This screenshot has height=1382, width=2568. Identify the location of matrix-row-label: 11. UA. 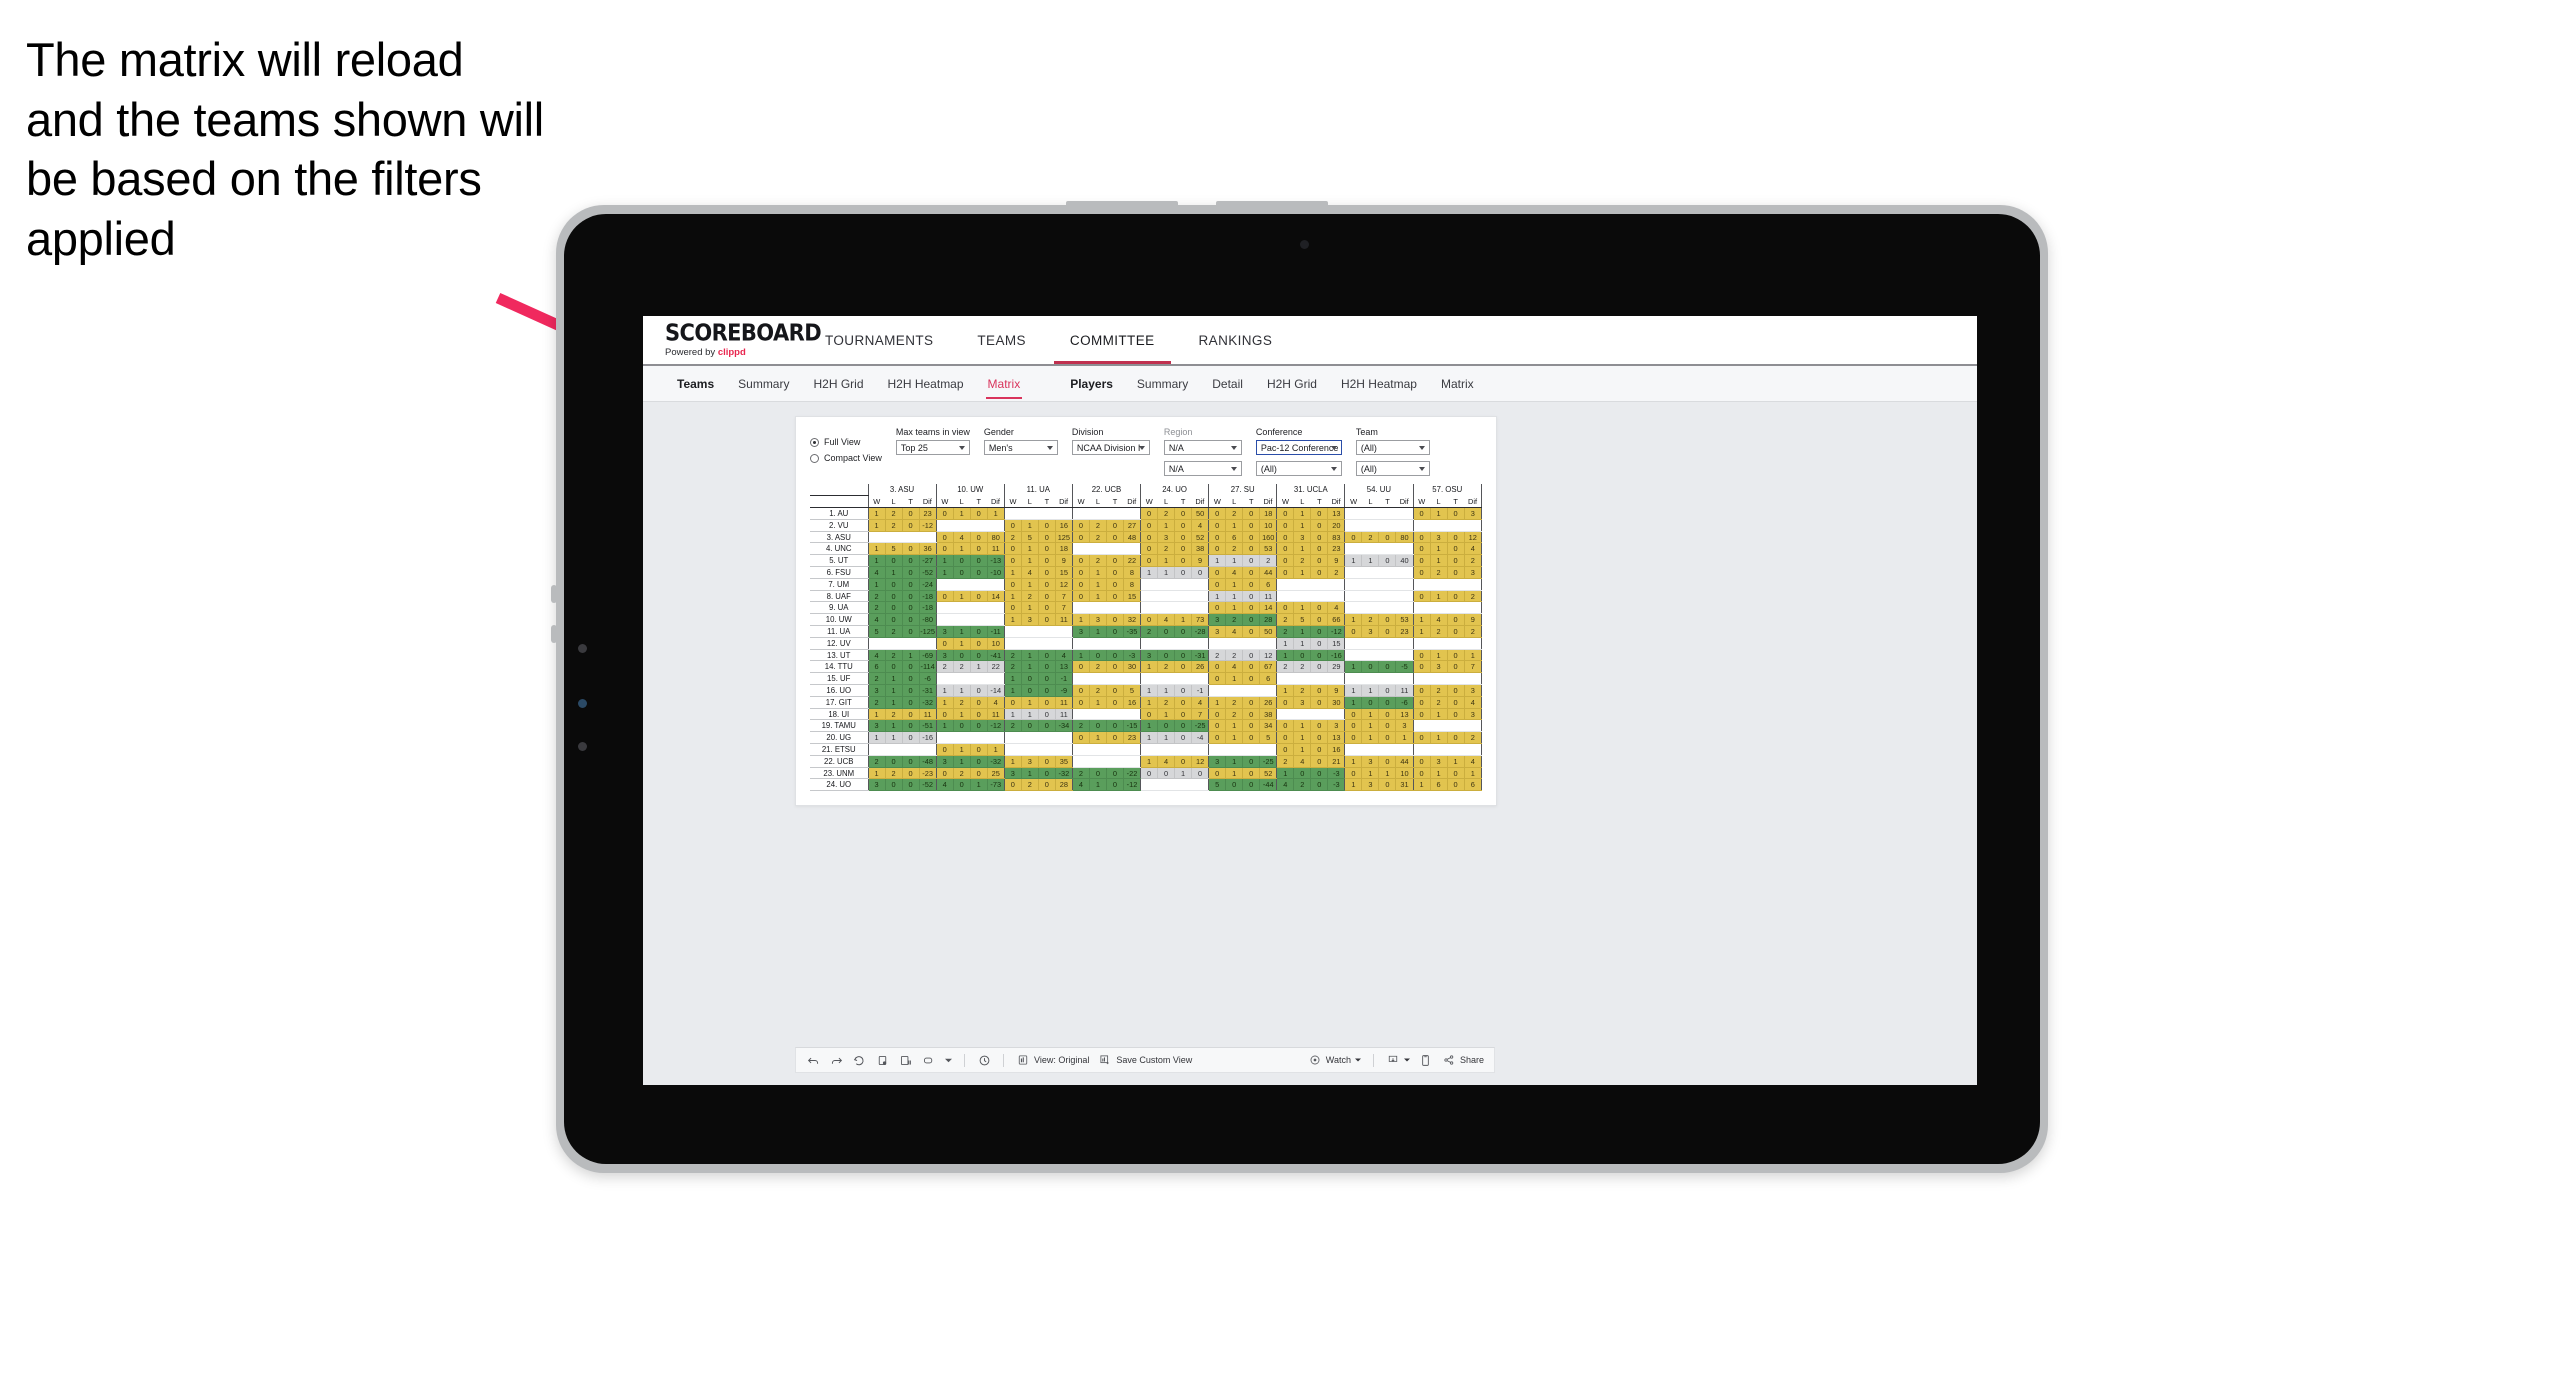
(839, 631).